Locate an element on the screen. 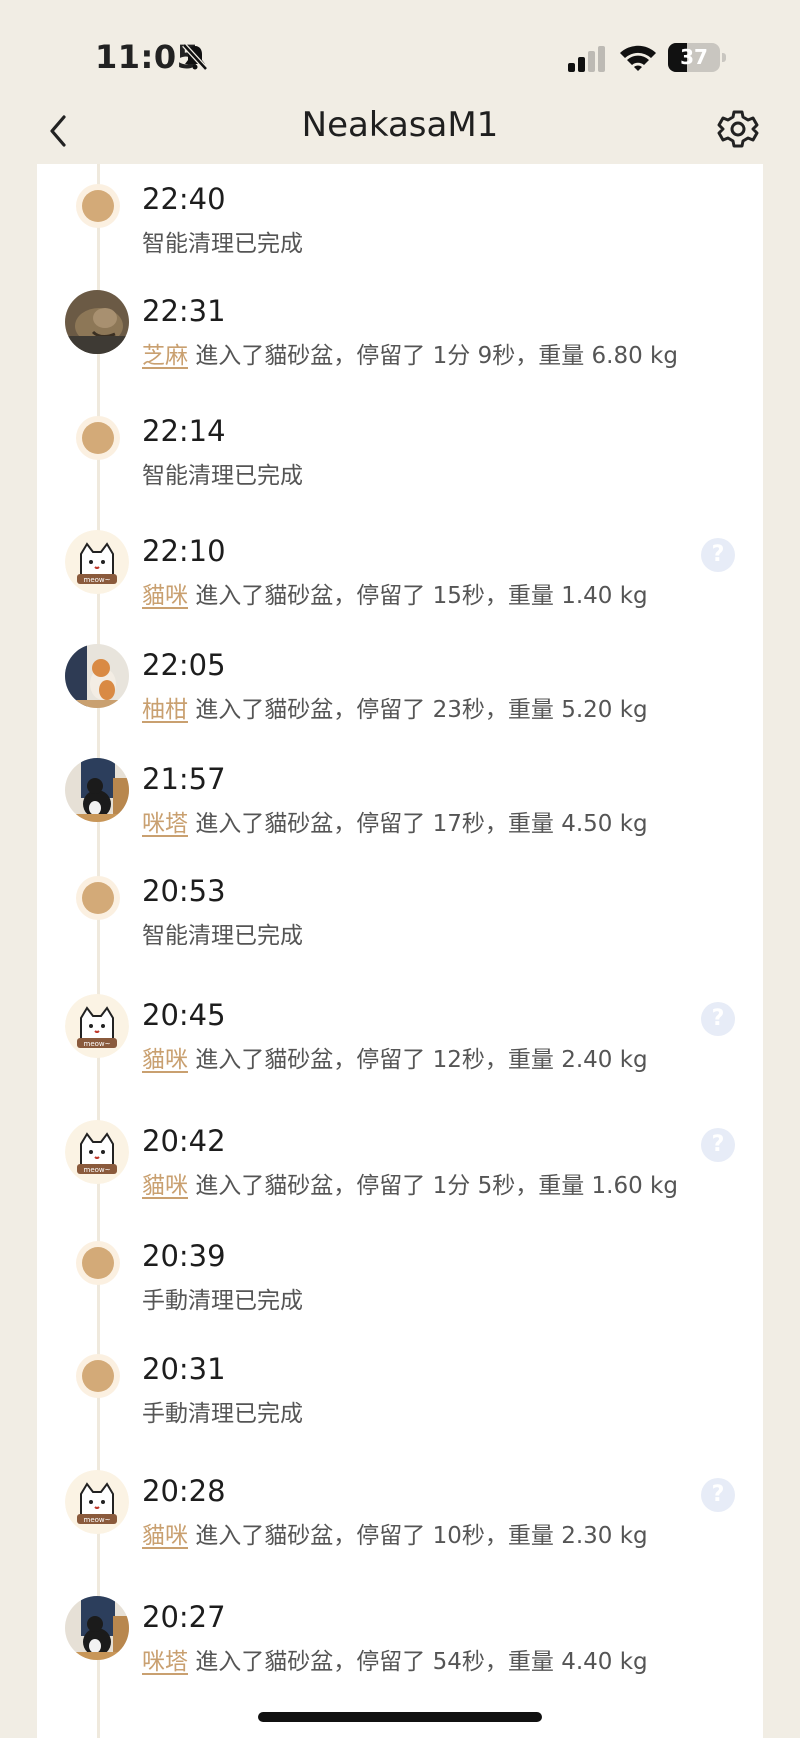  entry-time: 22:10 is located at coordinates (184, 551).